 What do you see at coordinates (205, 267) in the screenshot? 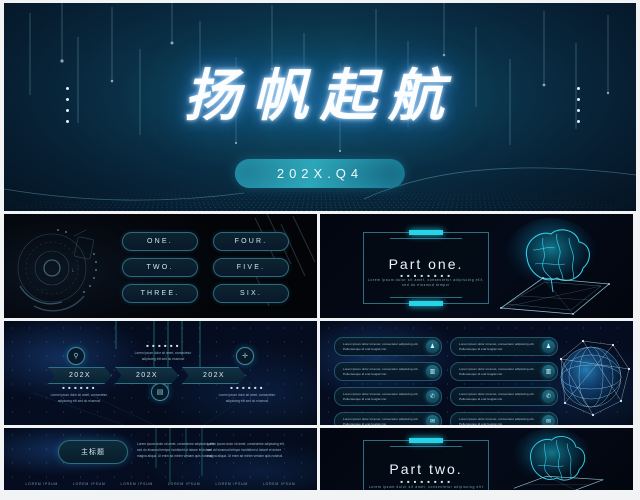
I see `toc-grid: ONE. FOUR. TWO. FIVE. THREE. SIX.` at bounding box center [205, 267].